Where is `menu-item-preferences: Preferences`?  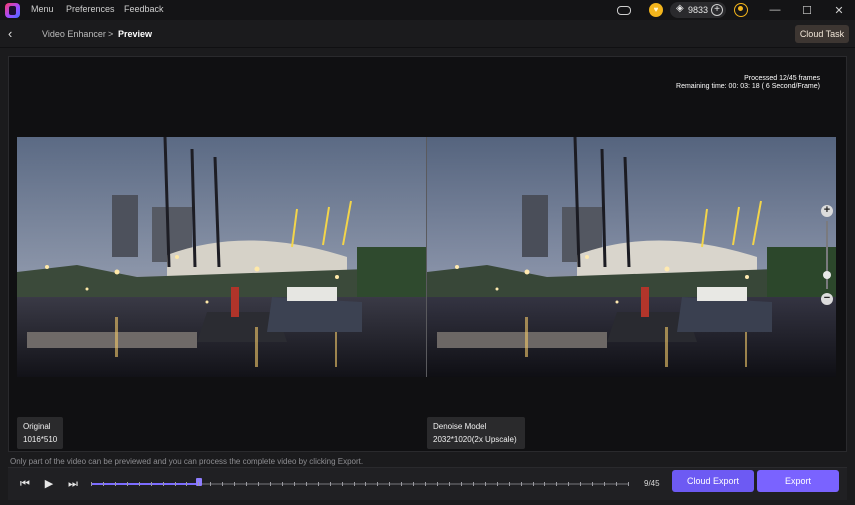
menu-item-preferences: Preferences is located at coordinates (90, 9).